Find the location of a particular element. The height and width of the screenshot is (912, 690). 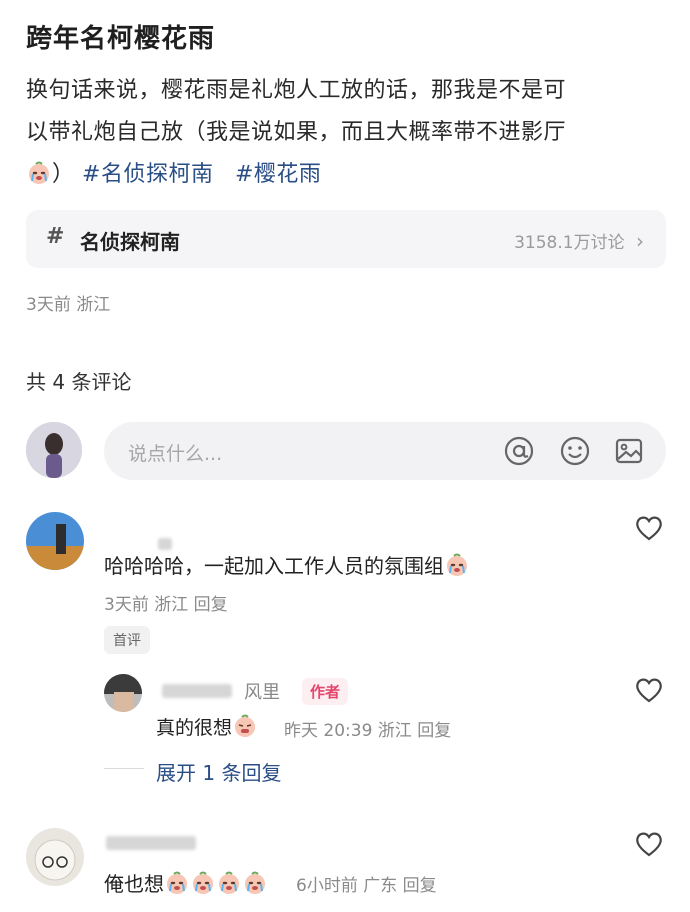

reply-text-body: 真的很想 is located at coordinates (194, 728).